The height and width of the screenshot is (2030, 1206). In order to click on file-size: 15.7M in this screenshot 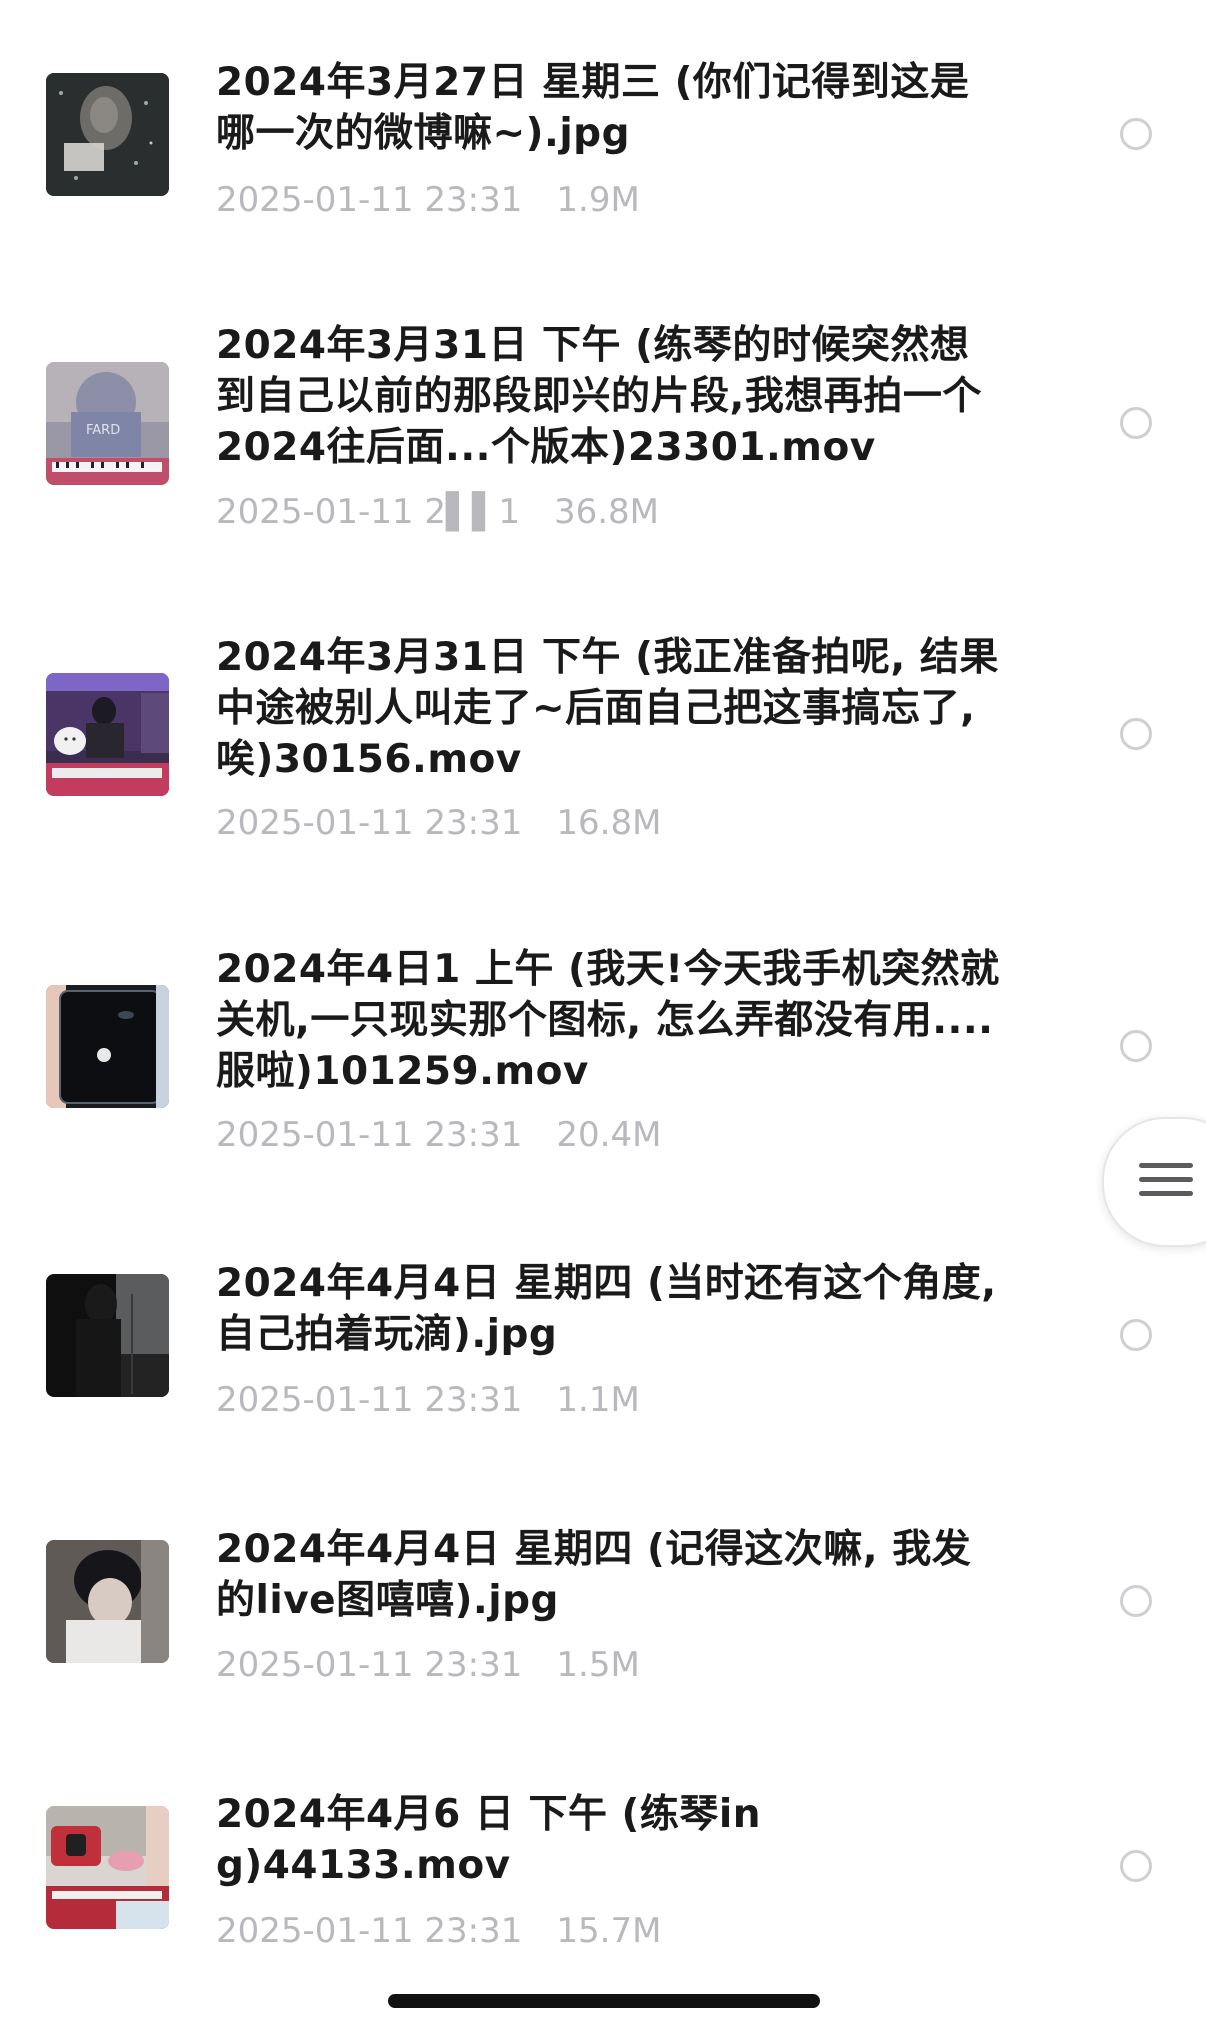, I will do `click(609, 1931)`.